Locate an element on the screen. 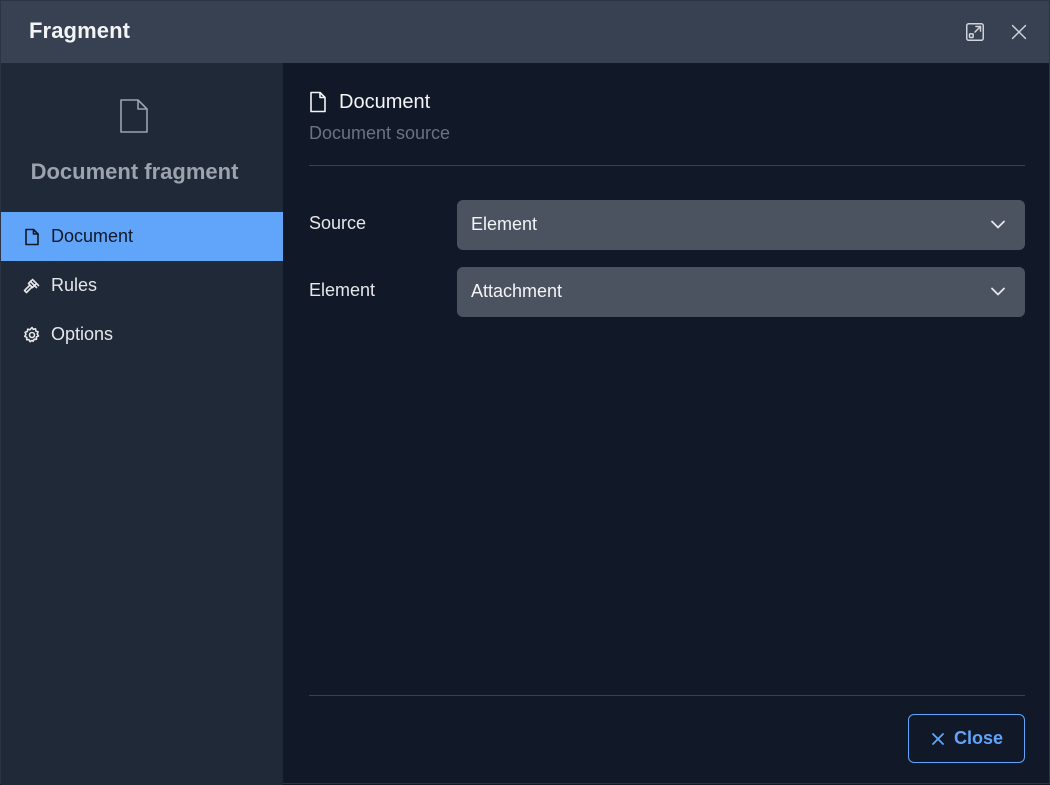  close-window-button is located at coordinates (1019, 32).